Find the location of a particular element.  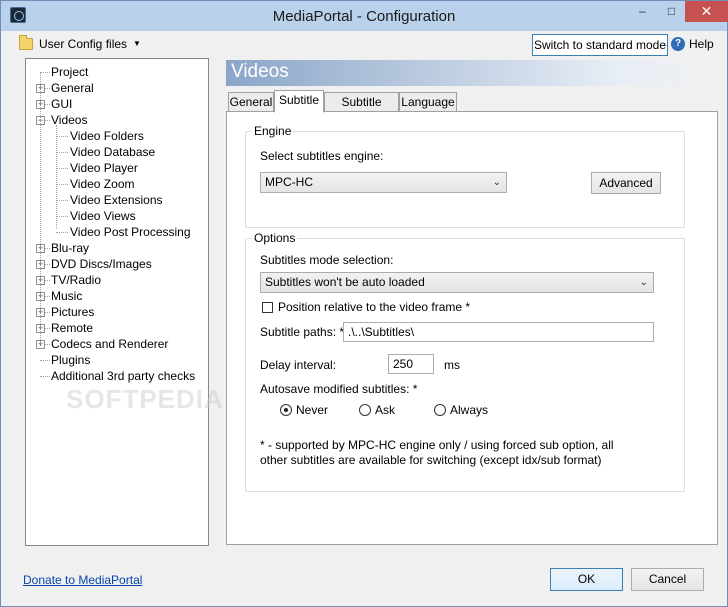

tree-item-additional-3rd-party-checks: Additional 3rd party checks is located at coordinates (123, 376).